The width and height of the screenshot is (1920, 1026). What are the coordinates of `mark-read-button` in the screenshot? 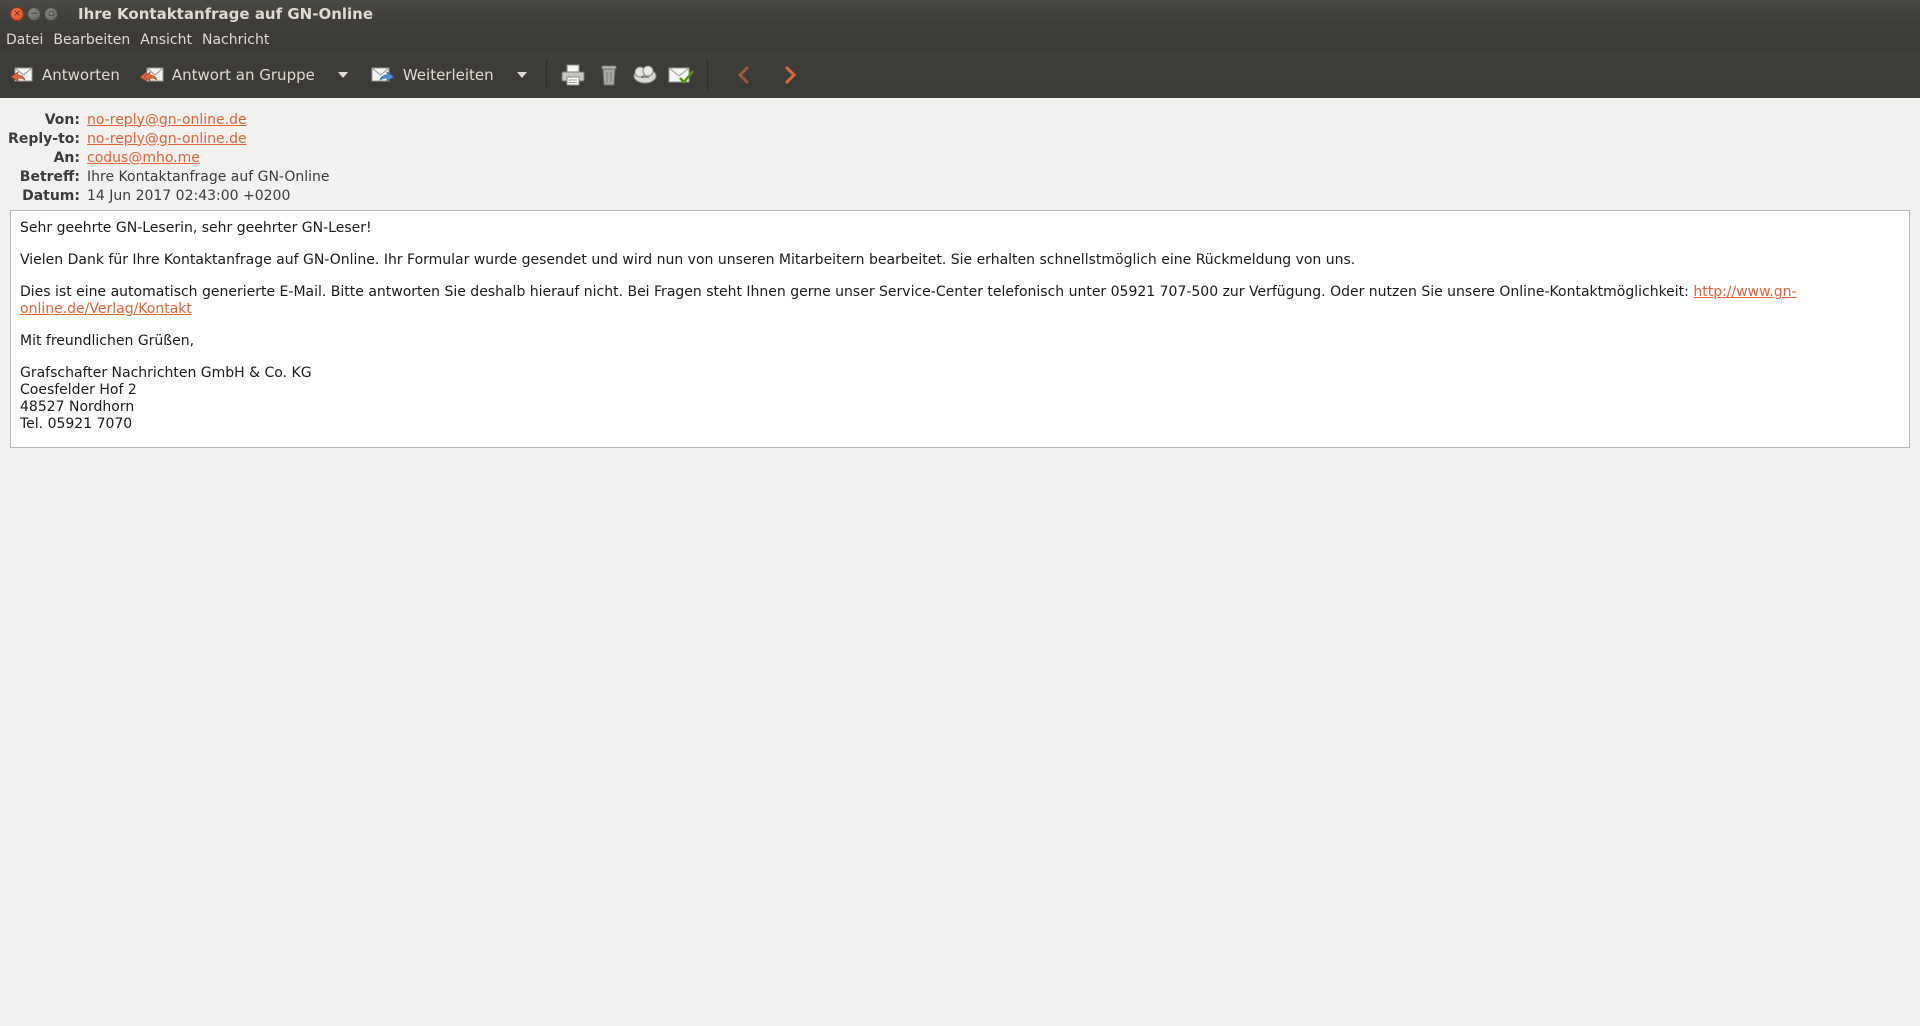 It's located at (681, 75).